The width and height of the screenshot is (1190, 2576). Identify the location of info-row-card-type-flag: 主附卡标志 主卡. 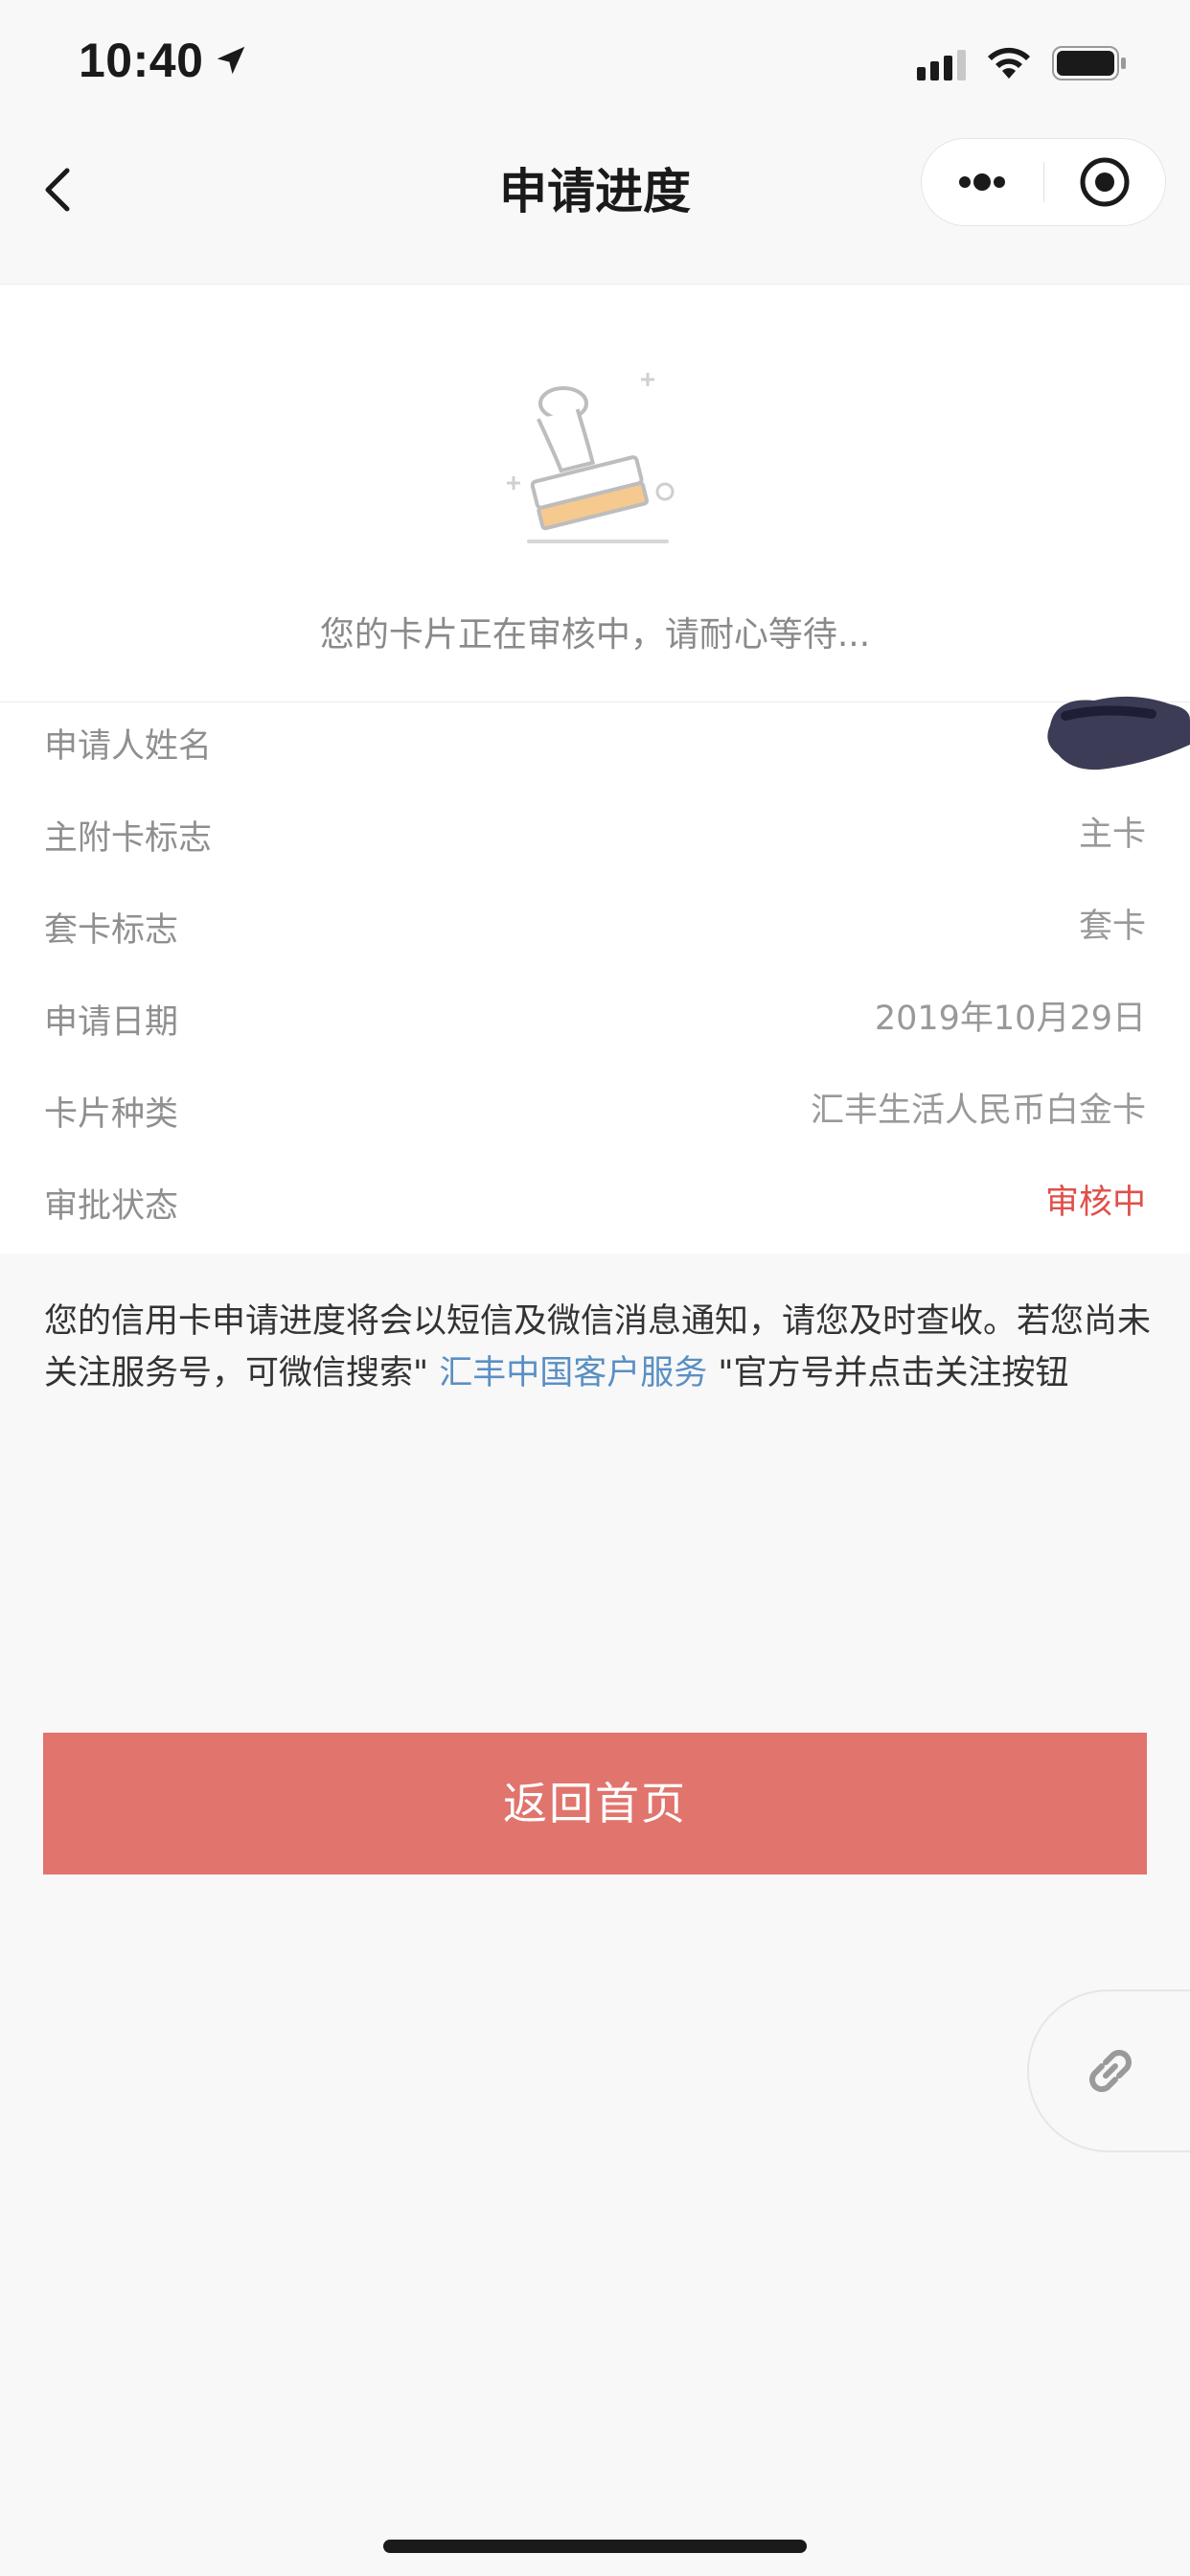
(595, 840).